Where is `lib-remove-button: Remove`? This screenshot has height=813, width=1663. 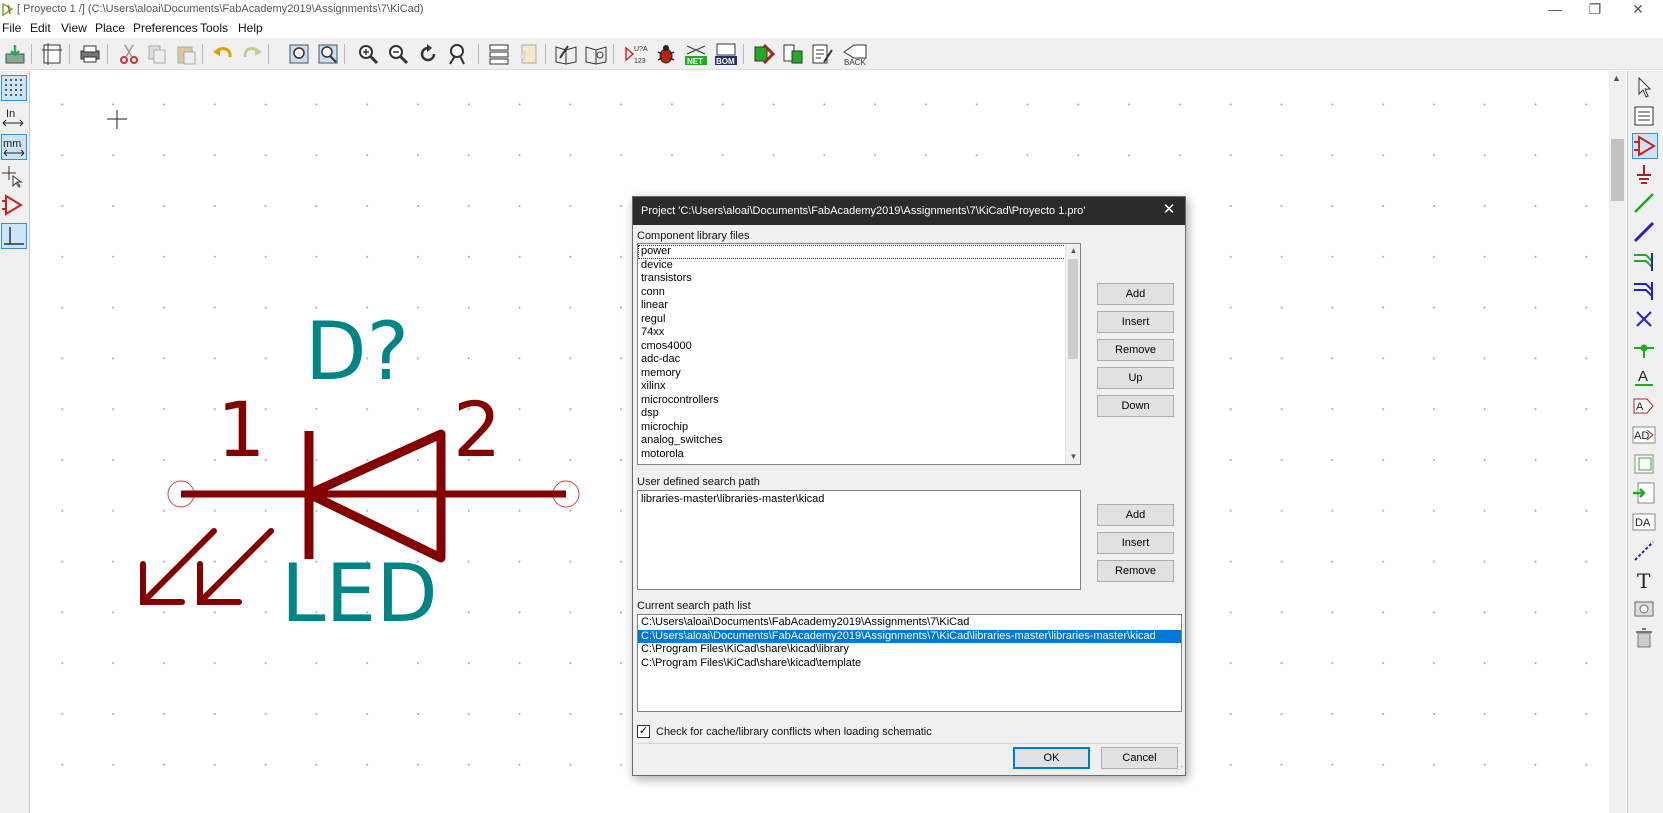 lib-remove-button: Remove is located at coordinates (1135, 350).